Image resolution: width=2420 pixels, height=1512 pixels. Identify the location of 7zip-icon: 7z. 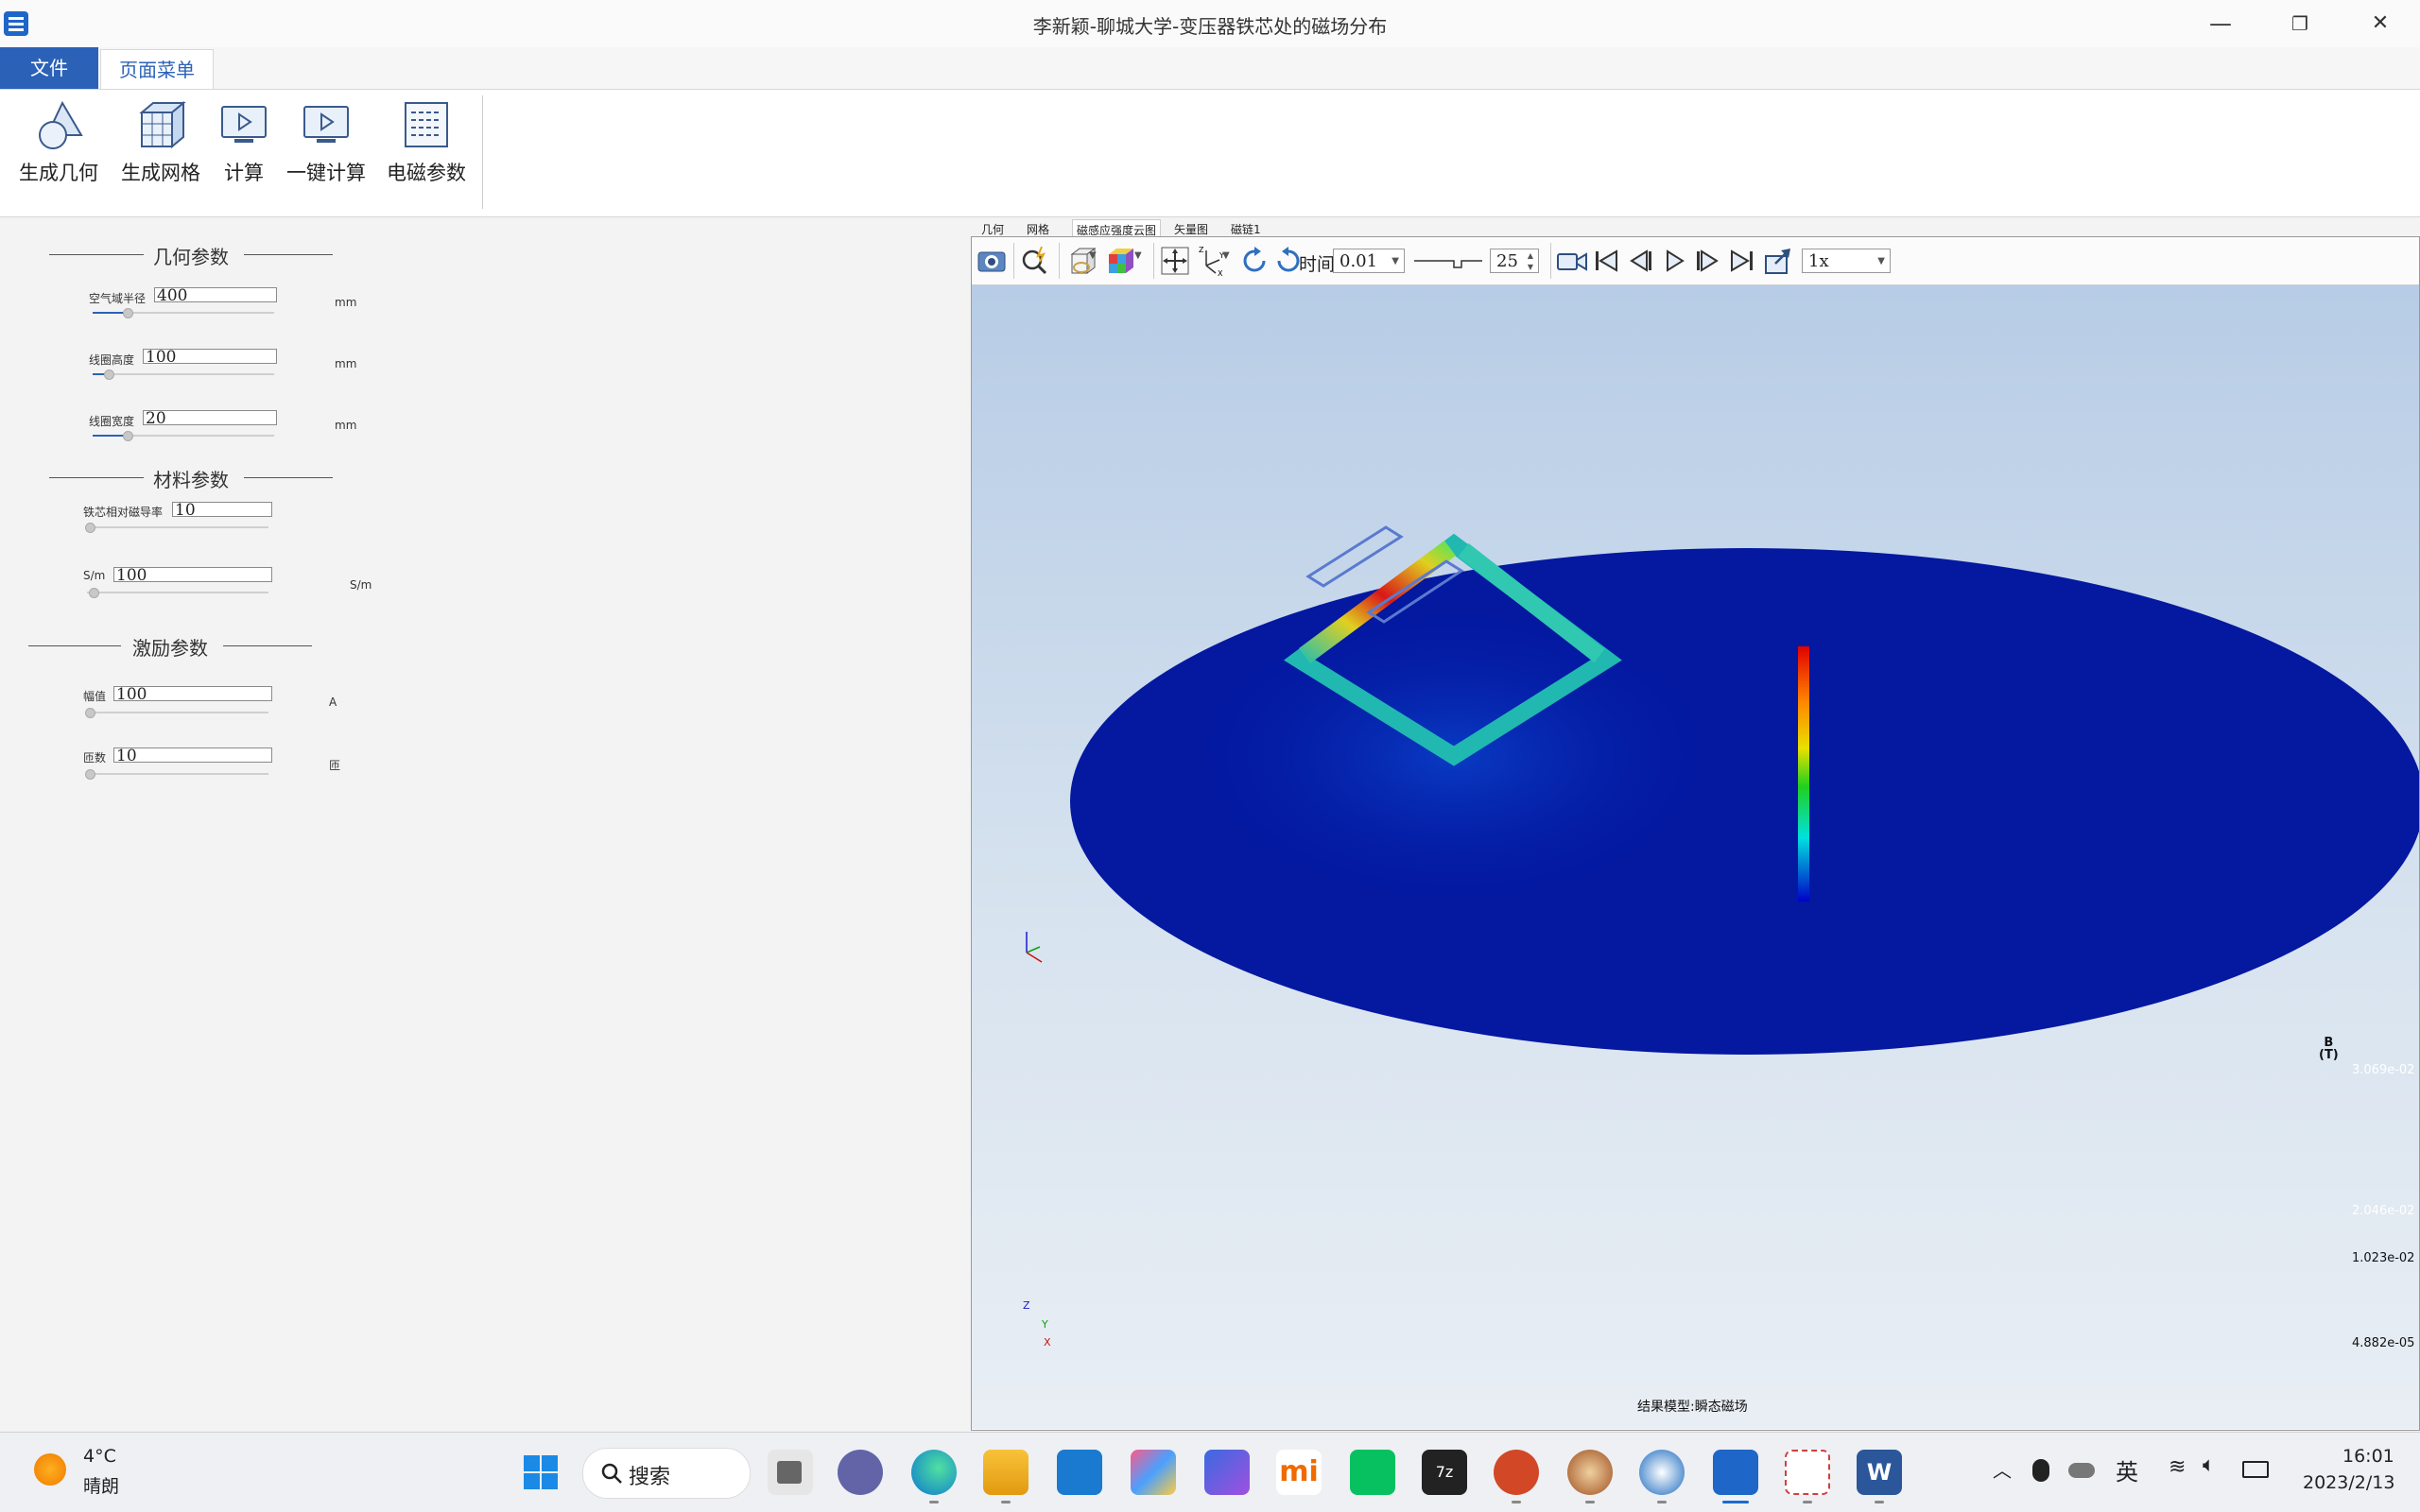
(1445, 1472).